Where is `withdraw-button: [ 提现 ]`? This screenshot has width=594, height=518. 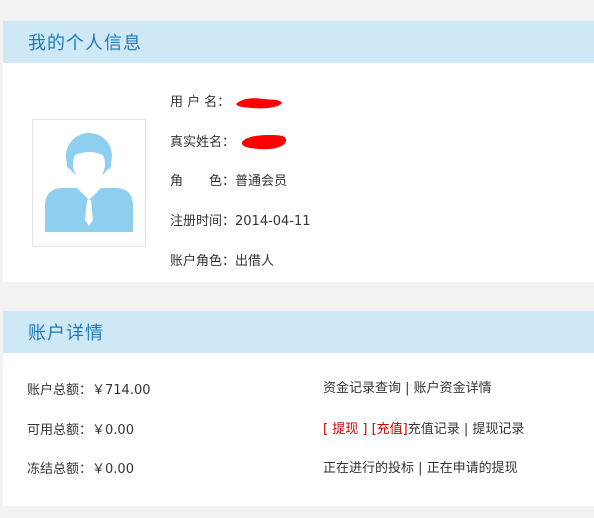
withdraw-button: [ 提现 ] is located at coordinates (345, 429).